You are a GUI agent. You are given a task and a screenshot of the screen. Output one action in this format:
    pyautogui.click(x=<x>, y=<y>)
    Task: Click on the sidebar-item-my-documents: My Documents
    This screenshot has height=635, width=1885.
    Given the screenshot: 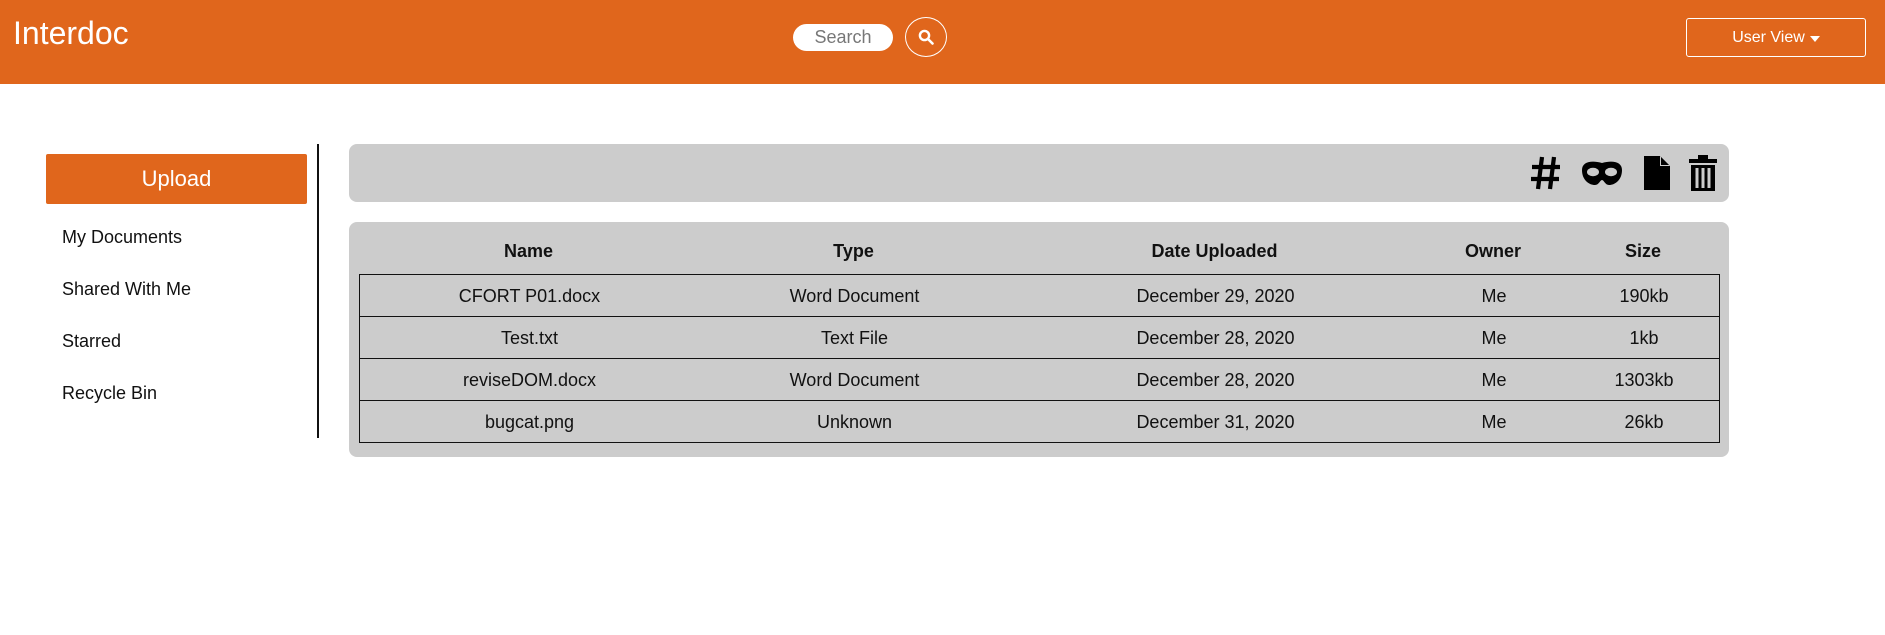 What is the action you would take?
    pyautogui.click(x=122, y=237)
    